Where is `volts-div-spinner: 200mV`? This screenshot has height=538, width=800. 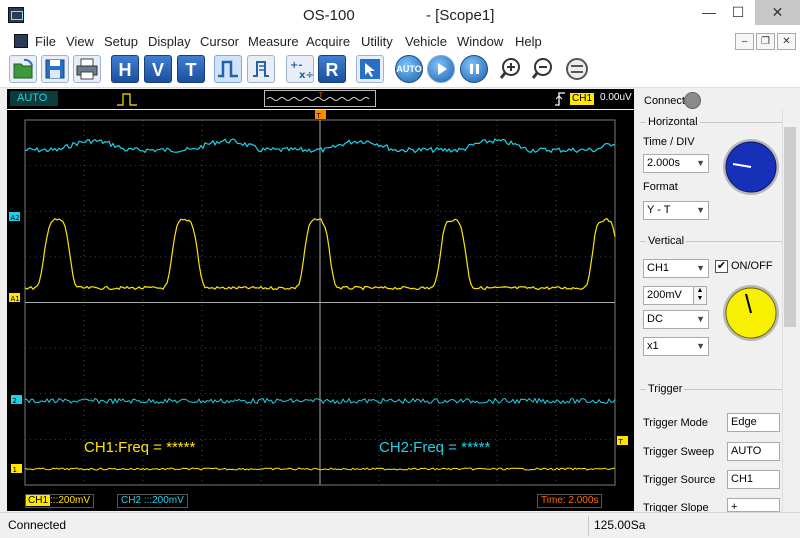 volts-div-spinner: 200mV is located at coordinates (669, 295).